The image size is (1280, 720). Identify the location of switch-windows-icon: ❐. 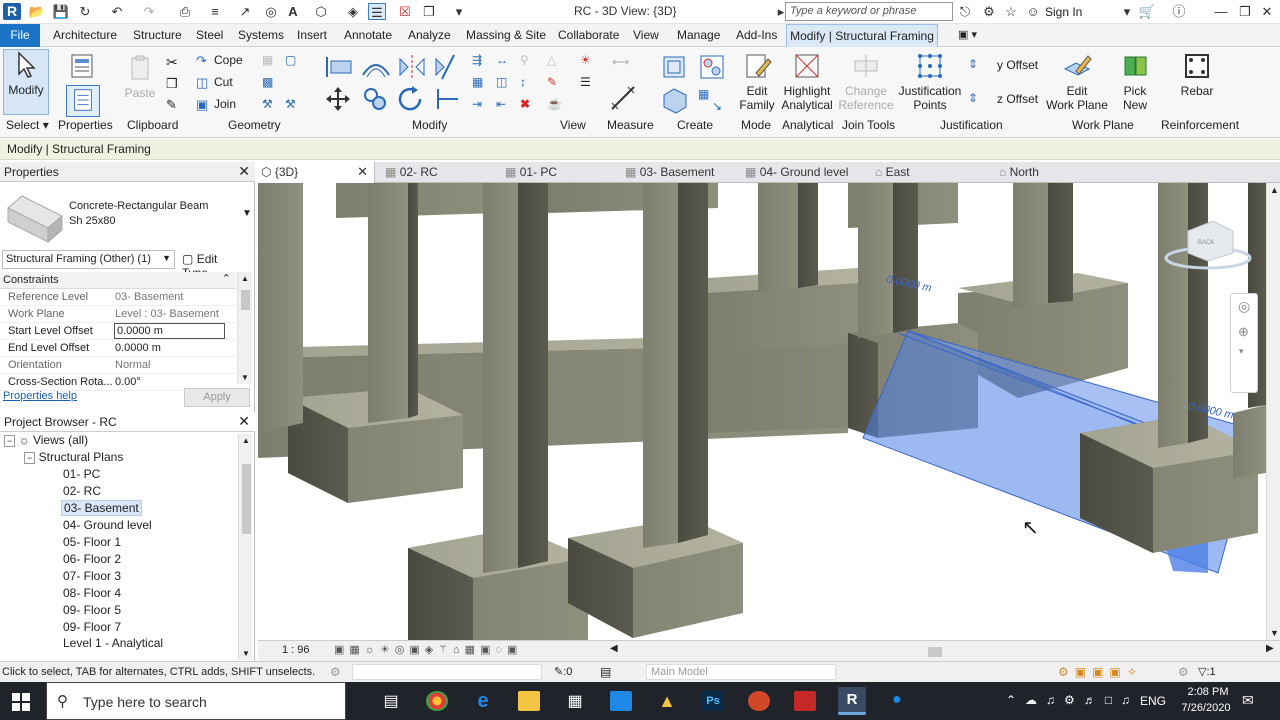
(429, 11).